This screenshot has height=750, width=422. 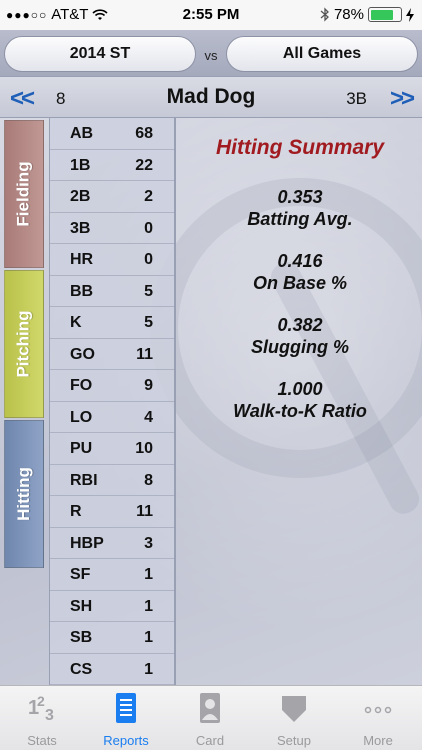 I want to click on stat-row-k: K5, so click(x=112, y=323).